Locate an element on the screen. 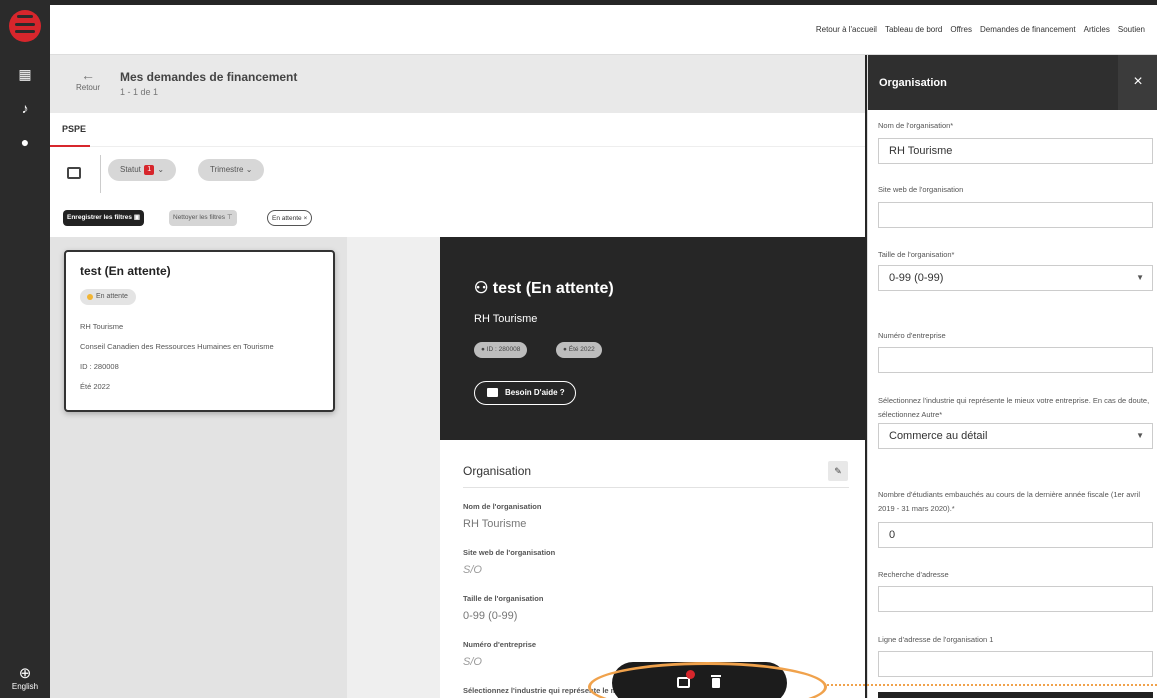 The height and width of the screenshot is (698, 1157). bell-icon: ♪ is located at coordinates (25, 108).